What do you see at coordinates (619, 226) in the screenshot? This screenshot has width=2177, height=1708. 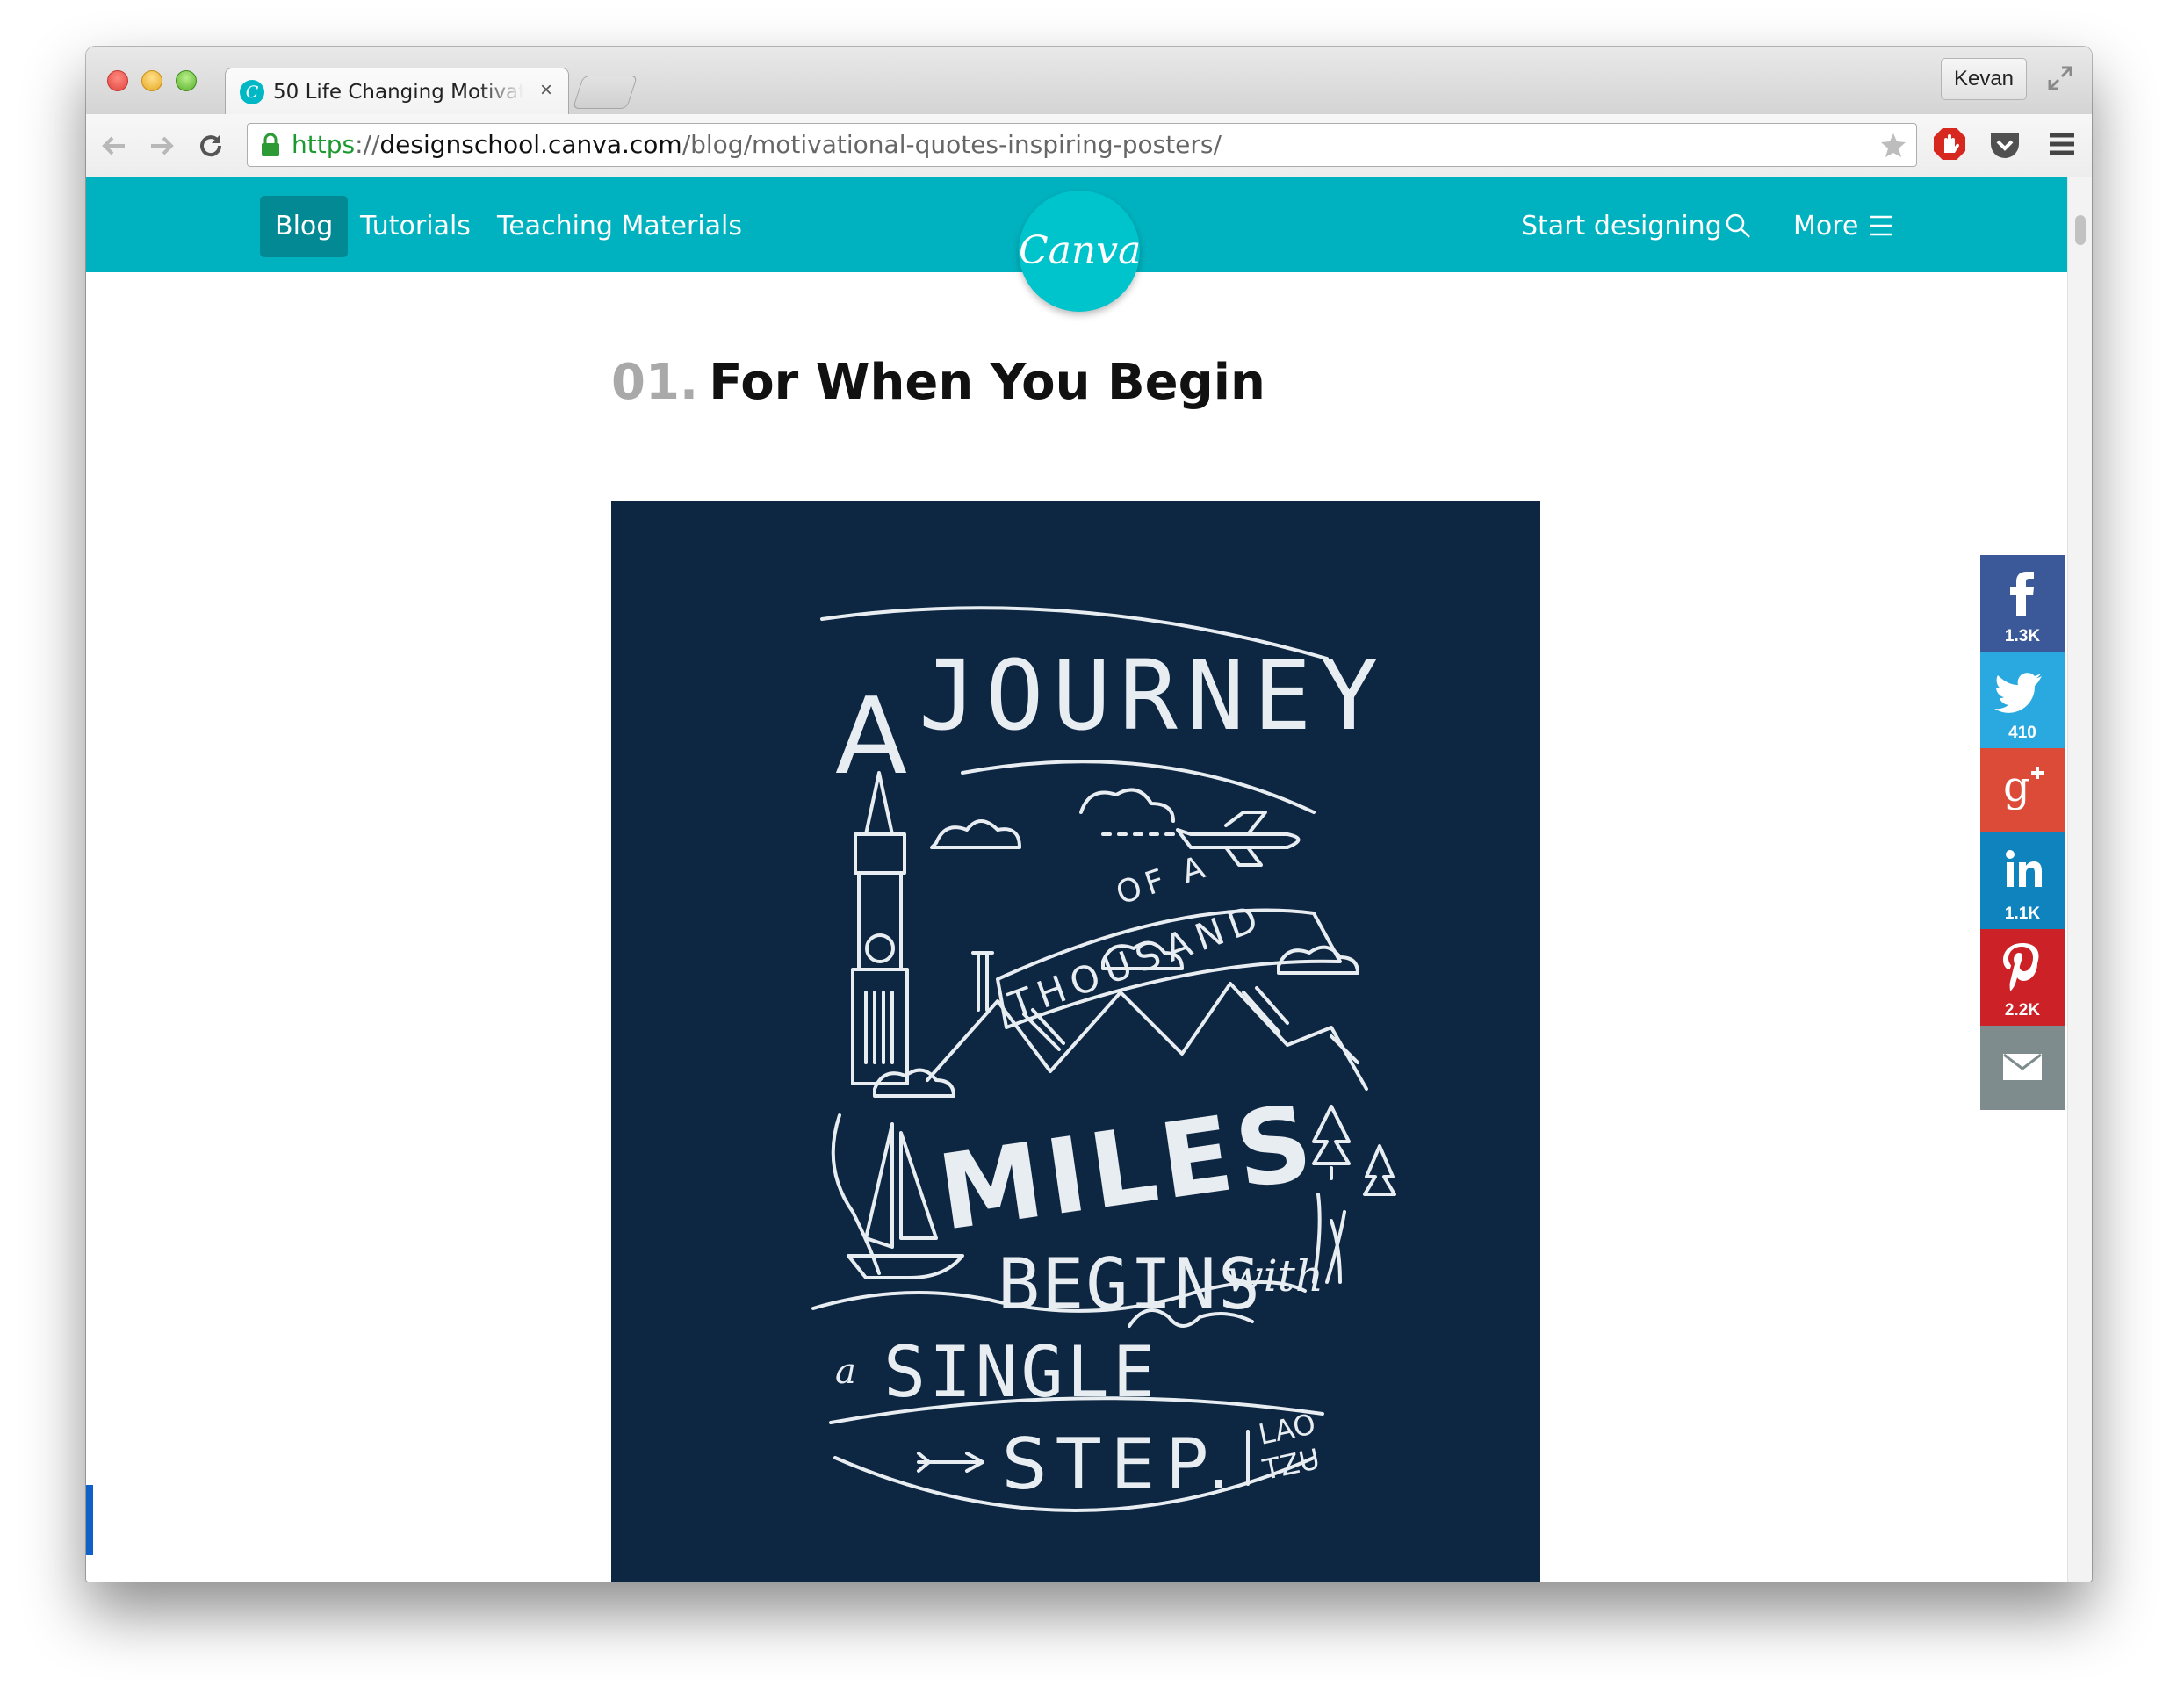 I see `nav-teaching-materials-link: Teaching Materials` at bounding box center [619, 226].